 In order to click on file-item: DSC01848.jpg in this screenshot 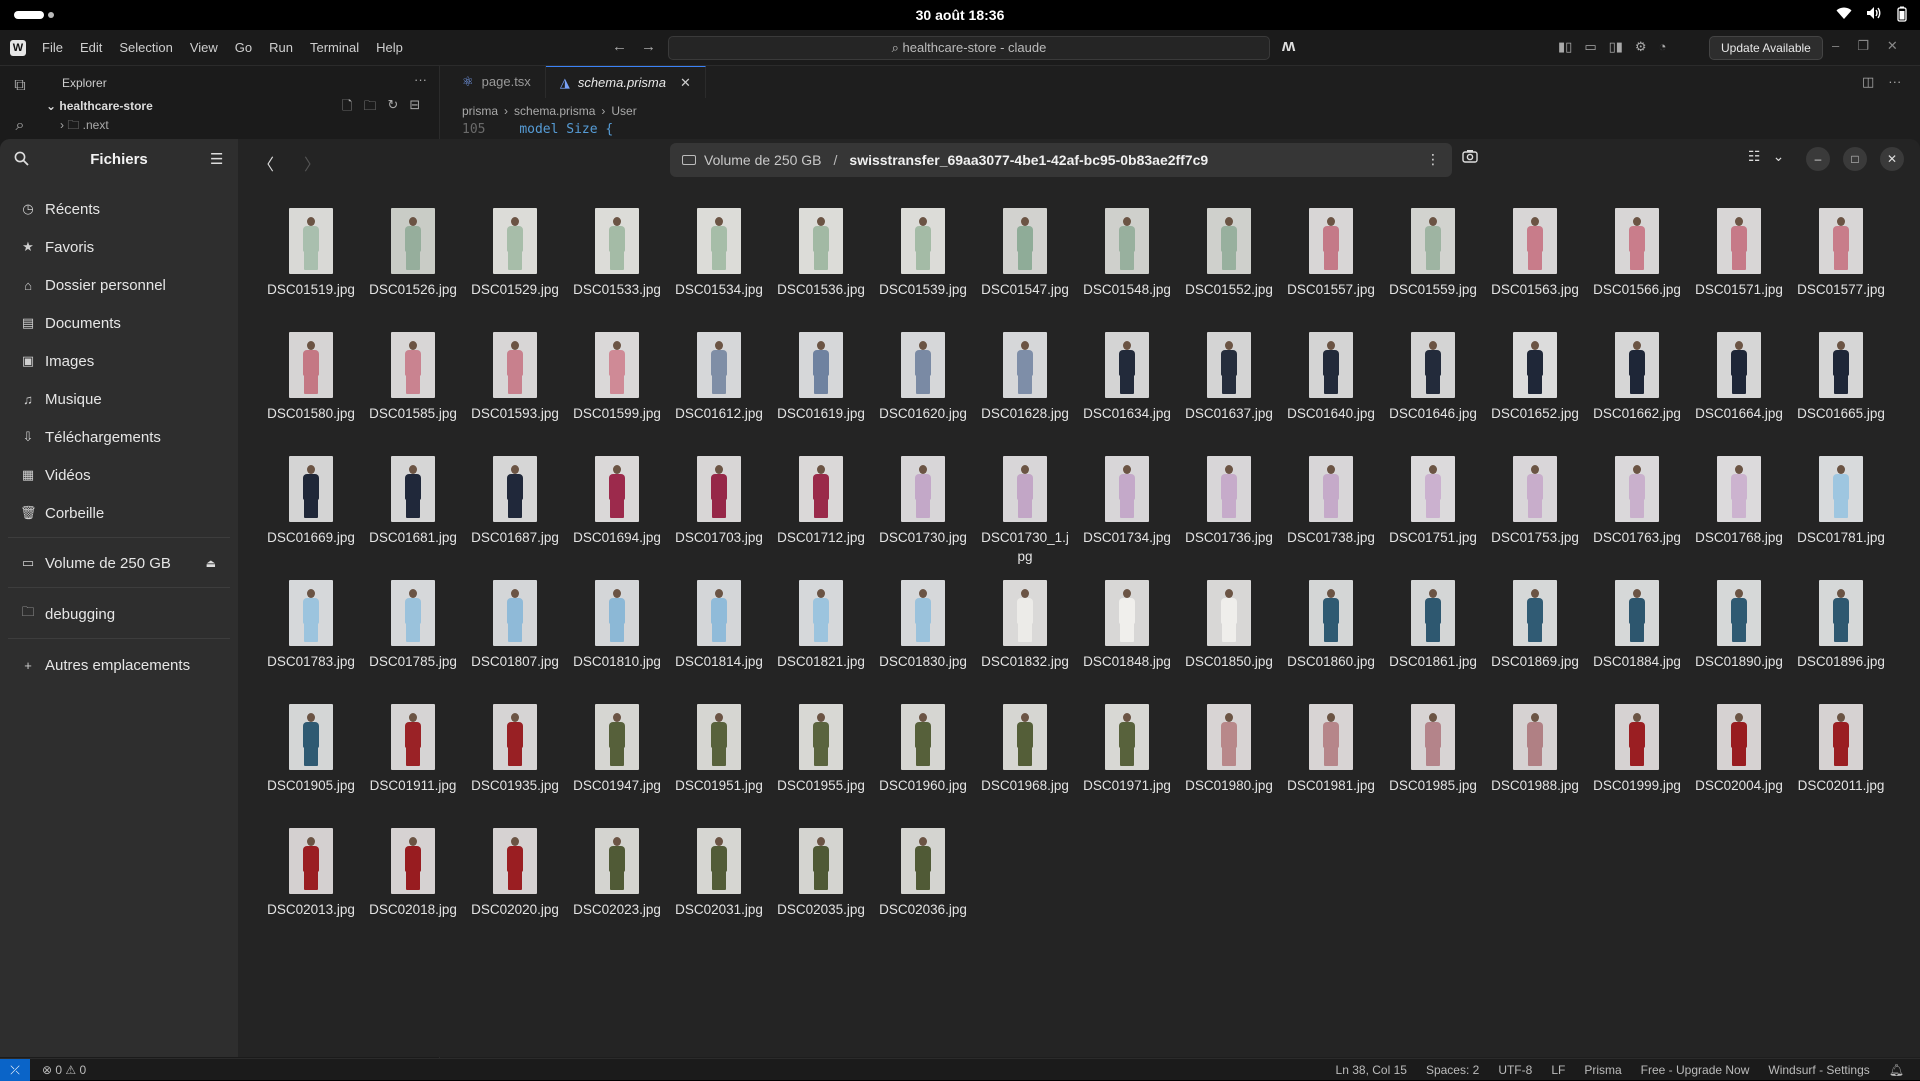, I will do `click(1127, 637)`.